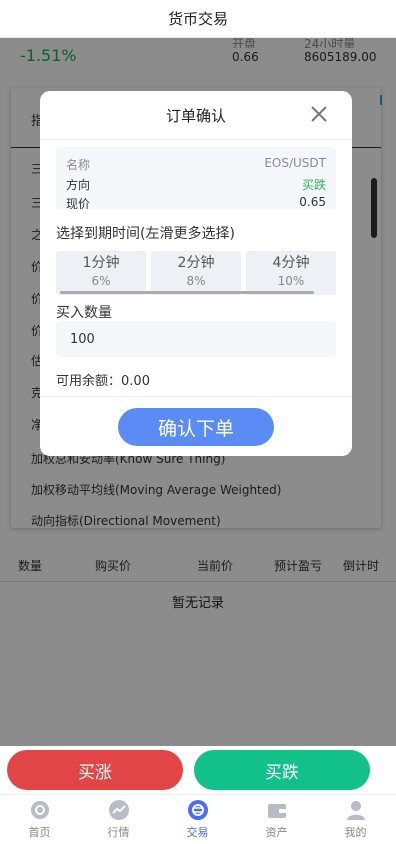  I want to click on tab-market: 行情, so click(118, 819).